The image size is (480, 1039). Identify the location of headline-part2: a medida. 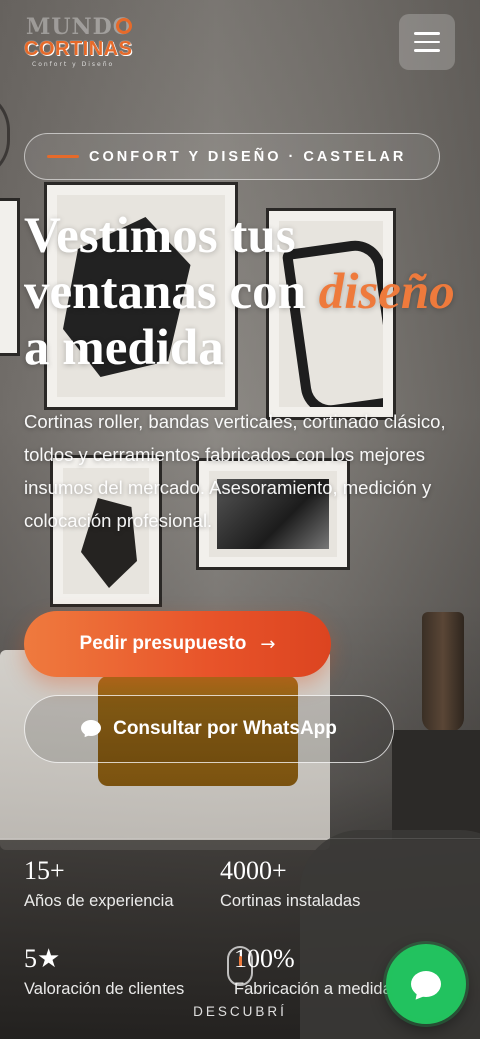
(124, 348).